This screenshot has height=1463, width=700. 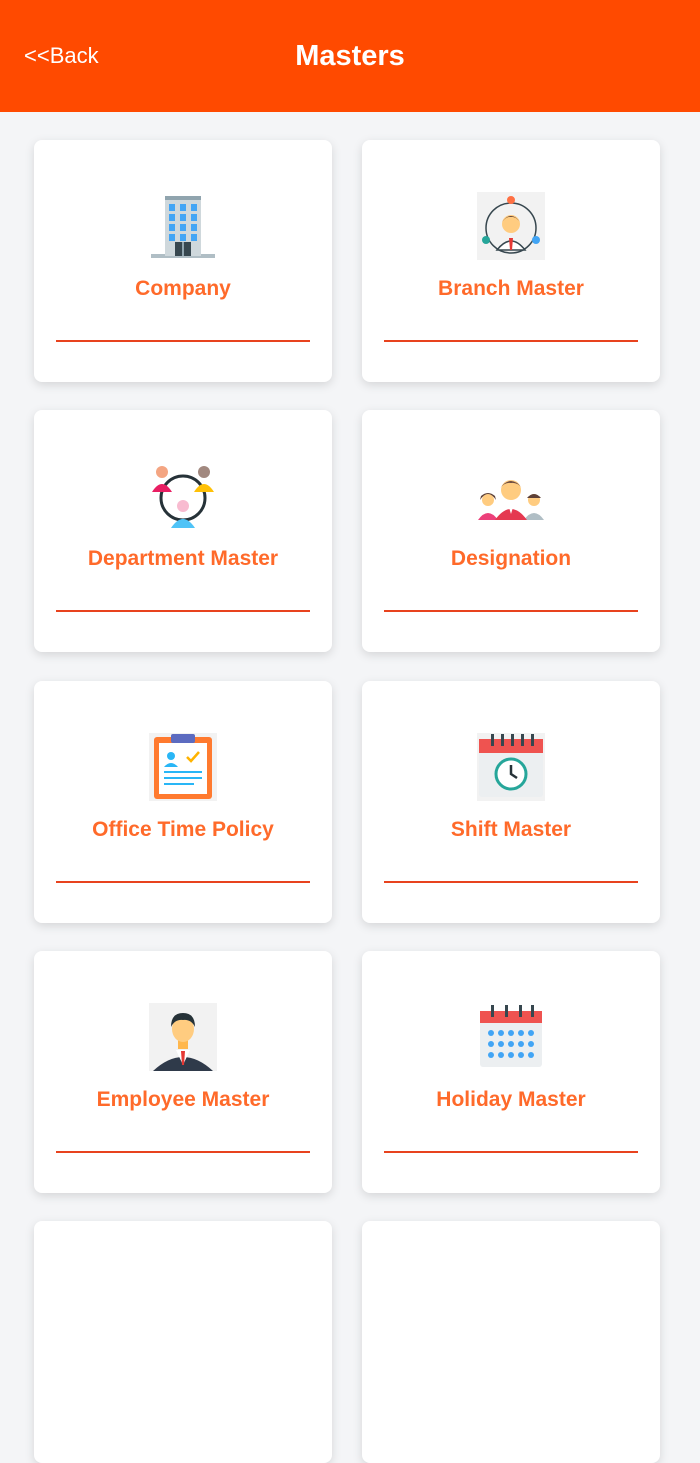 I want to click on page-title: Masters, so click(x=350, y=56).